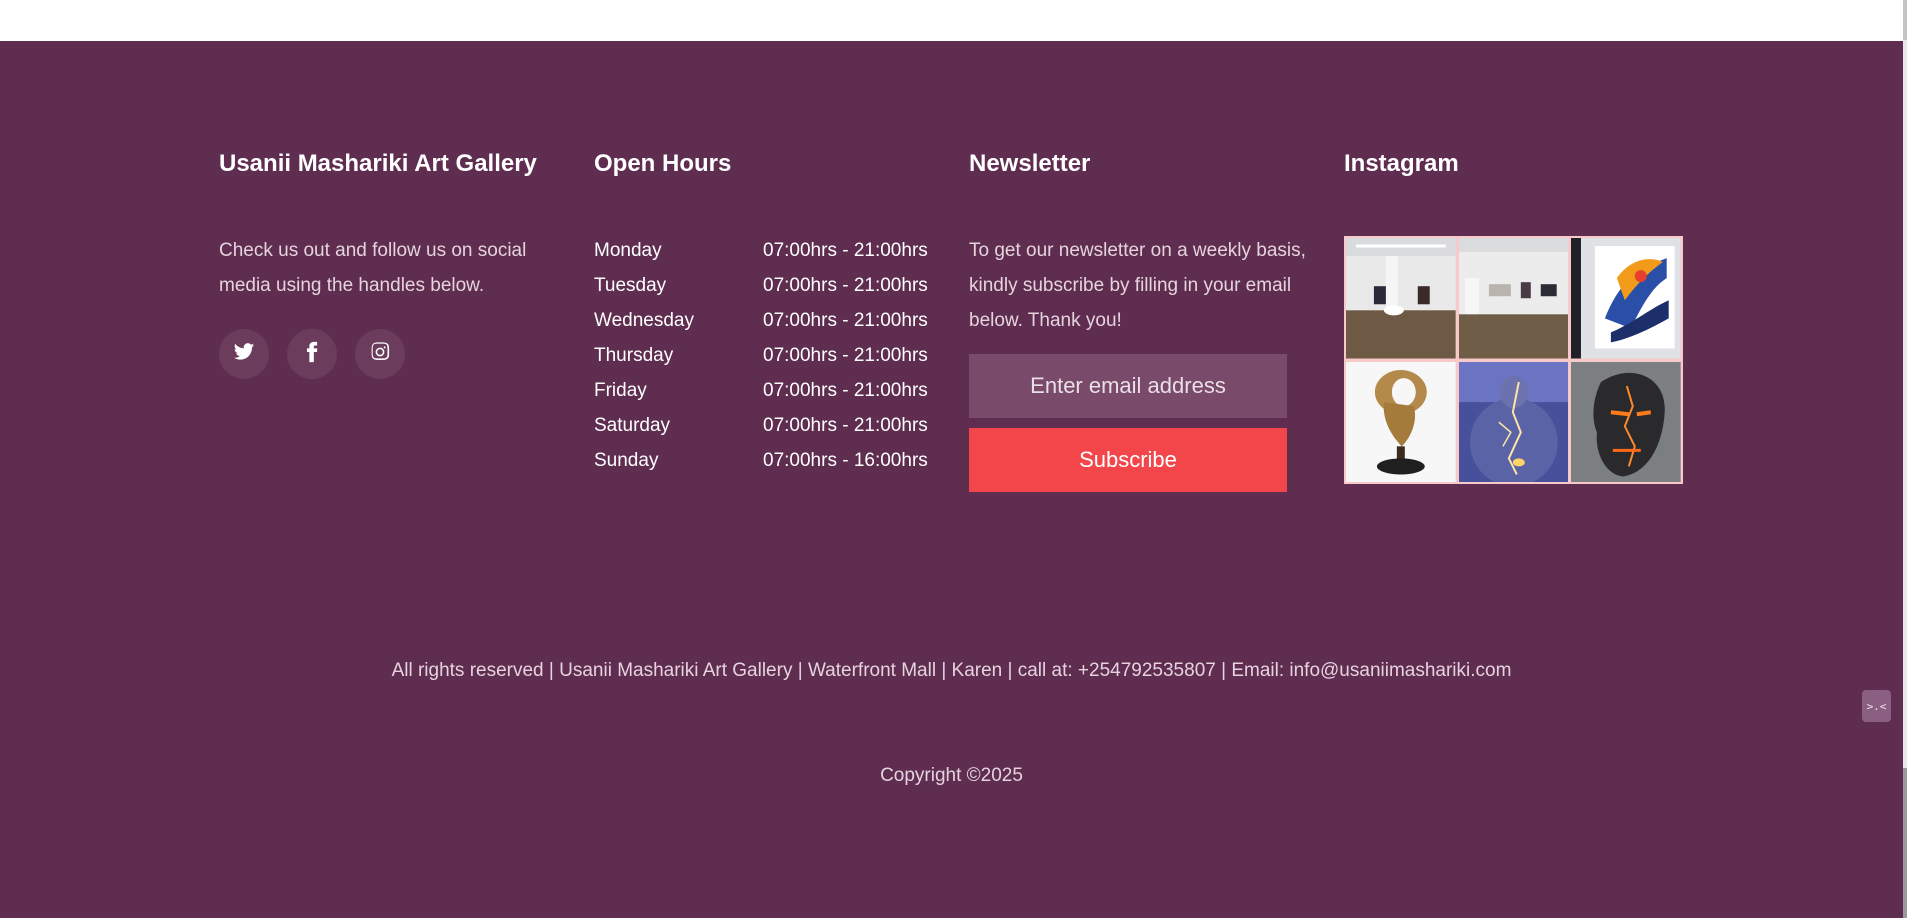  I want to click on hours-row: Thursday 07:00hrs - 21:00hrs, so click(764, 355).